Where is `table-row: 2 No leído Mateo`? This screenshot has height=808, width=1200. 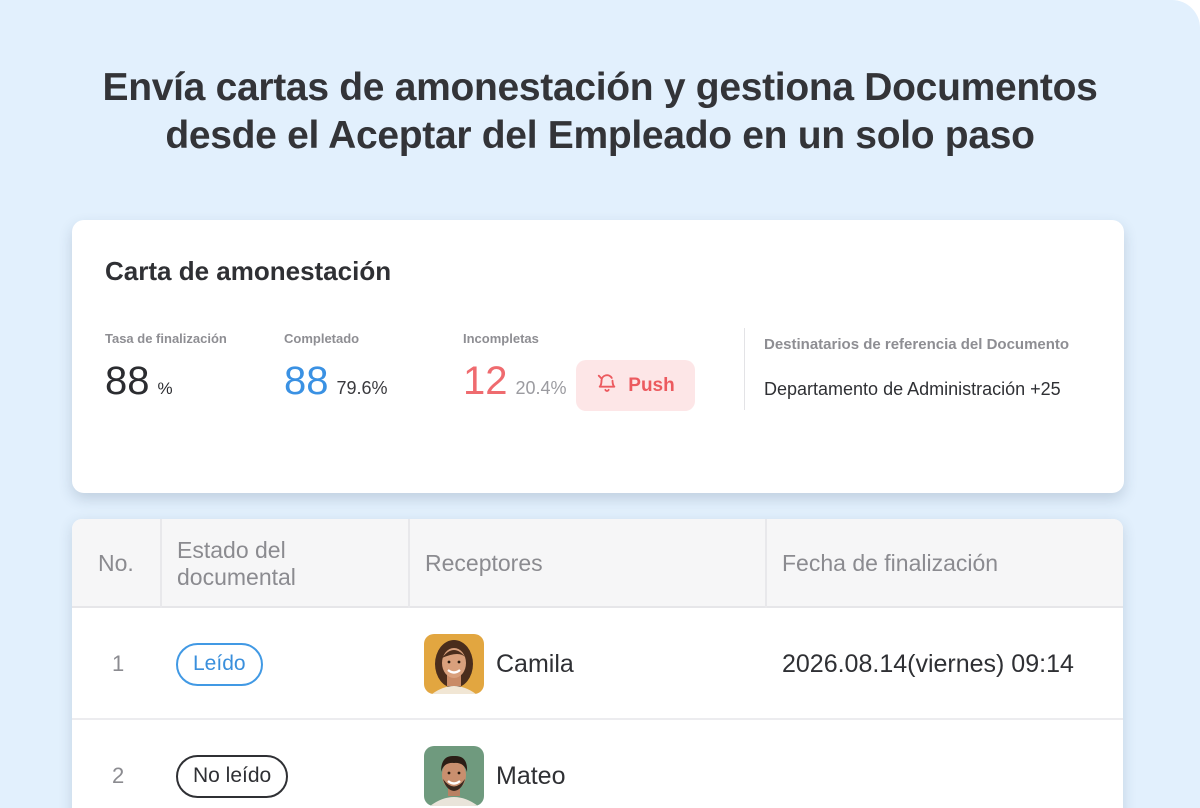 table-row: 2 No leído Mateo is located at coordinates (597, 764).